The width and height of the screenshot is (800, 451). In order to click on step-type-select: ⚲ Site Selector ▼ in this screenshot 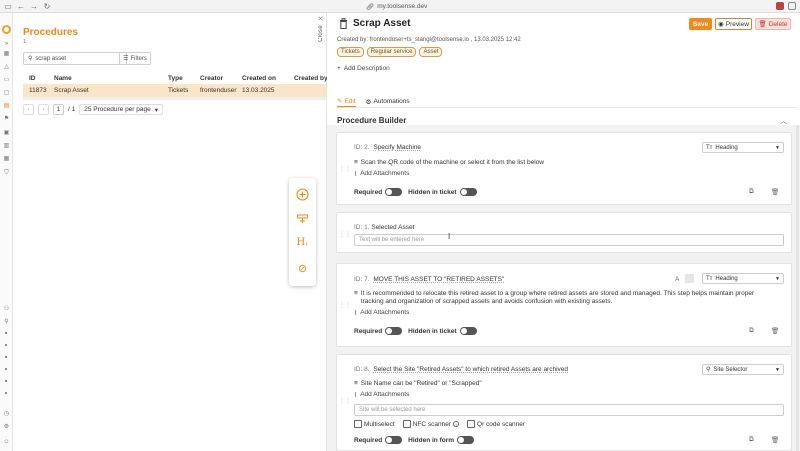, I will do `click(743, 369)`.